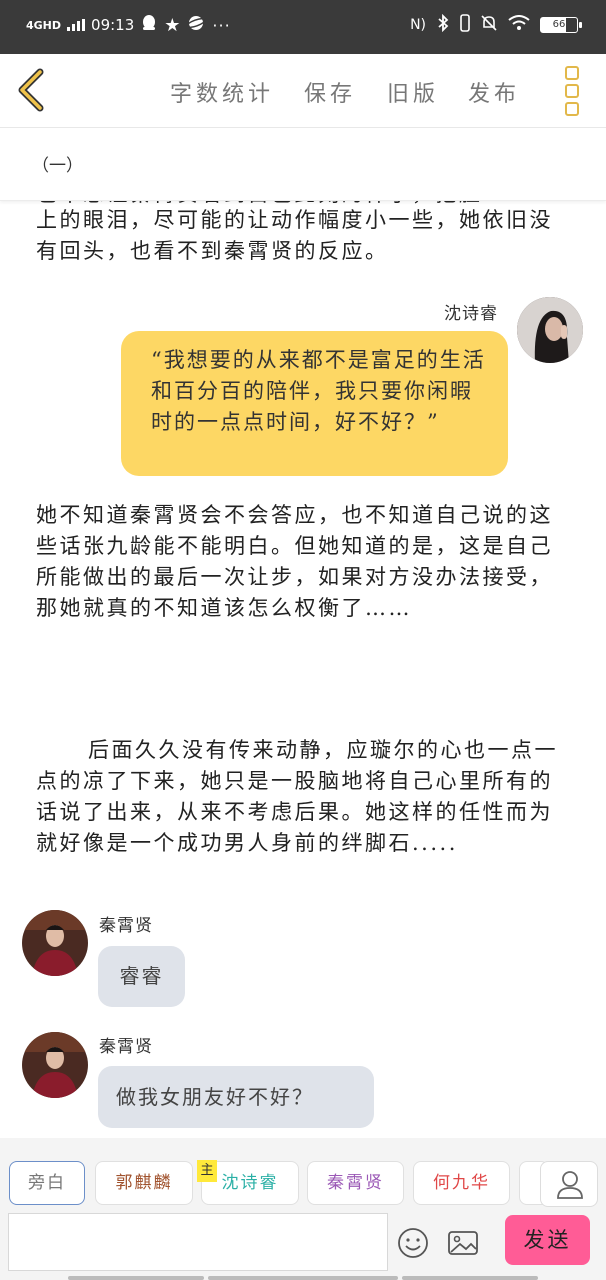 The height and width of the screenshot is (1280, 606). I want to click on smiley-icon, so click(413, 1243).